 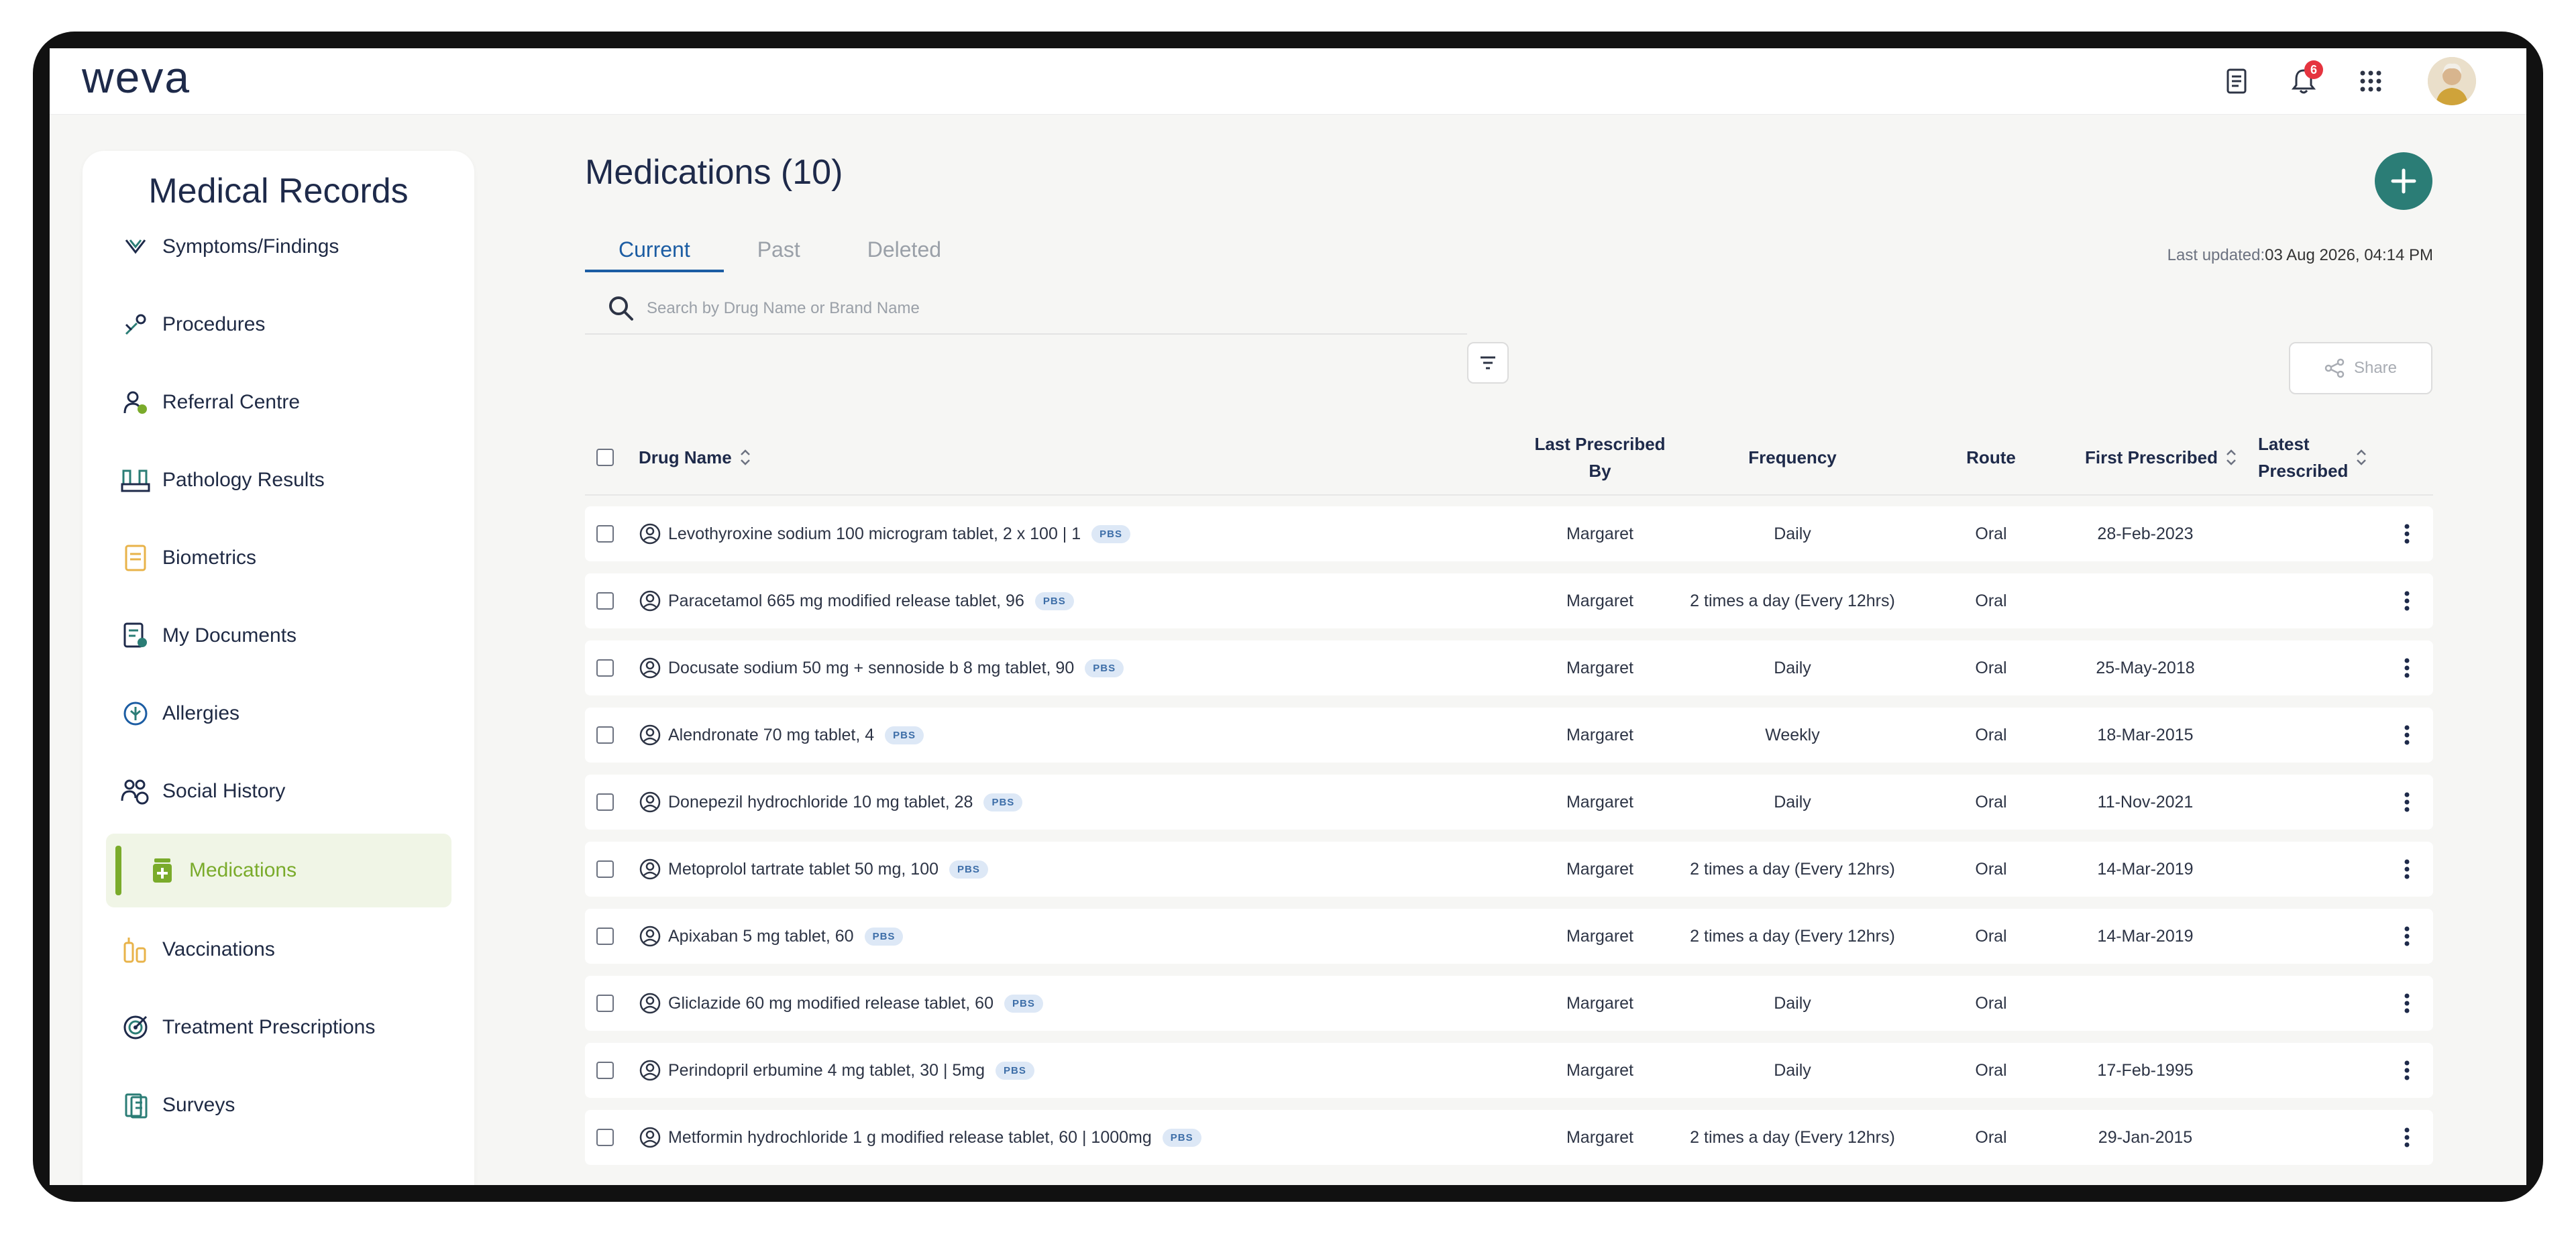 What do you see at coordinates (654, 250) in the screenshot?
I see `tab-current: Current` at bounding box center [654, 250].